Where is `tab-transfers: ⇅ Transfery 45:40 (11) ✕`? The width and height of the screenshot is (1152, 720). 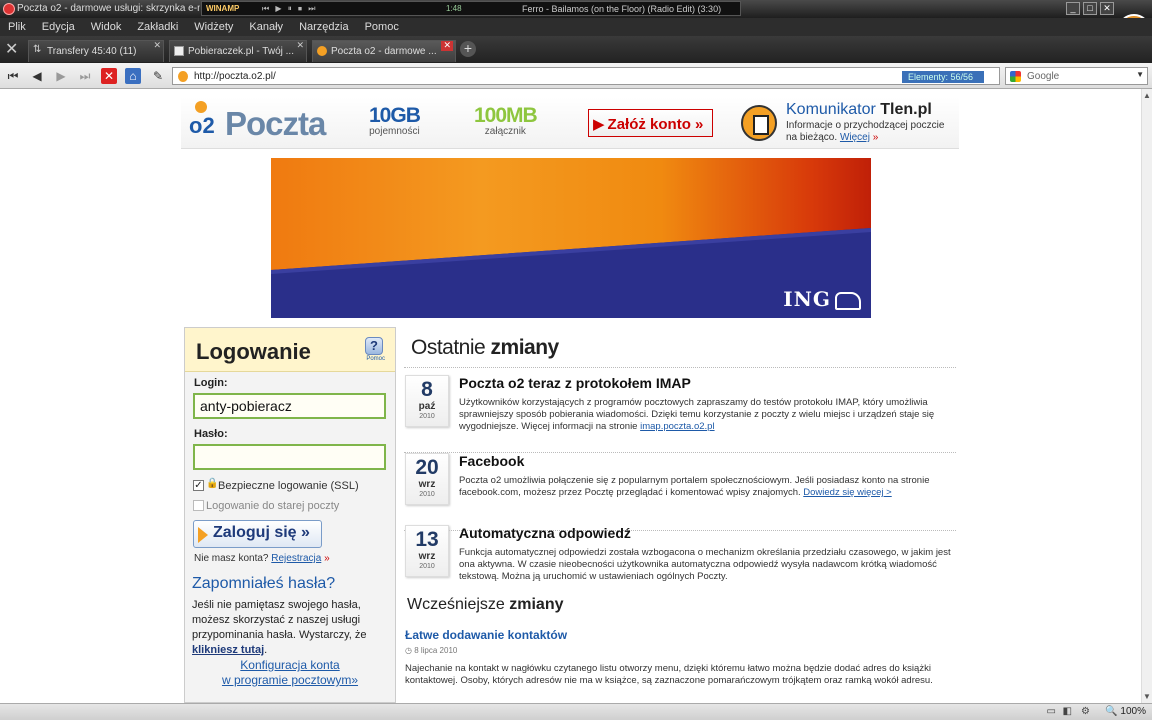
tab-transfers: ⇅ Transfery 45:40 (11) ✕ is located at coordinates (96, 51).